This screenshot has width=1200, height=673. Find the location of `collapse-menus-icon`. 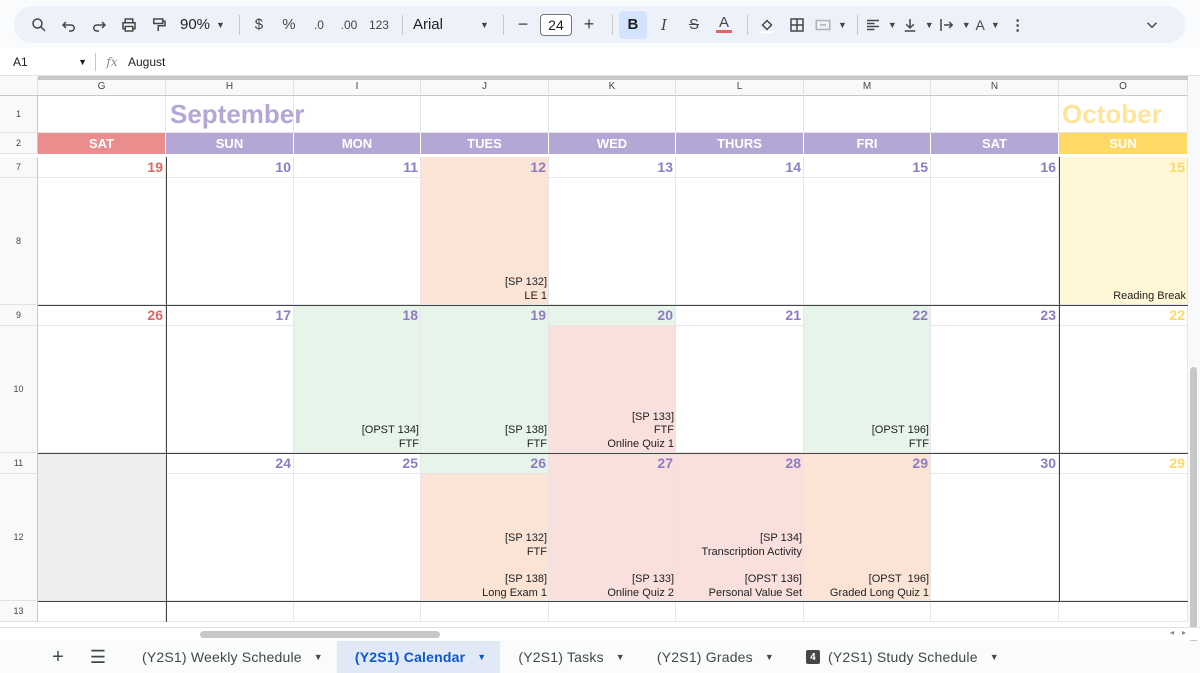

collapse-menus-icon is located at coordinates (1152, 25).